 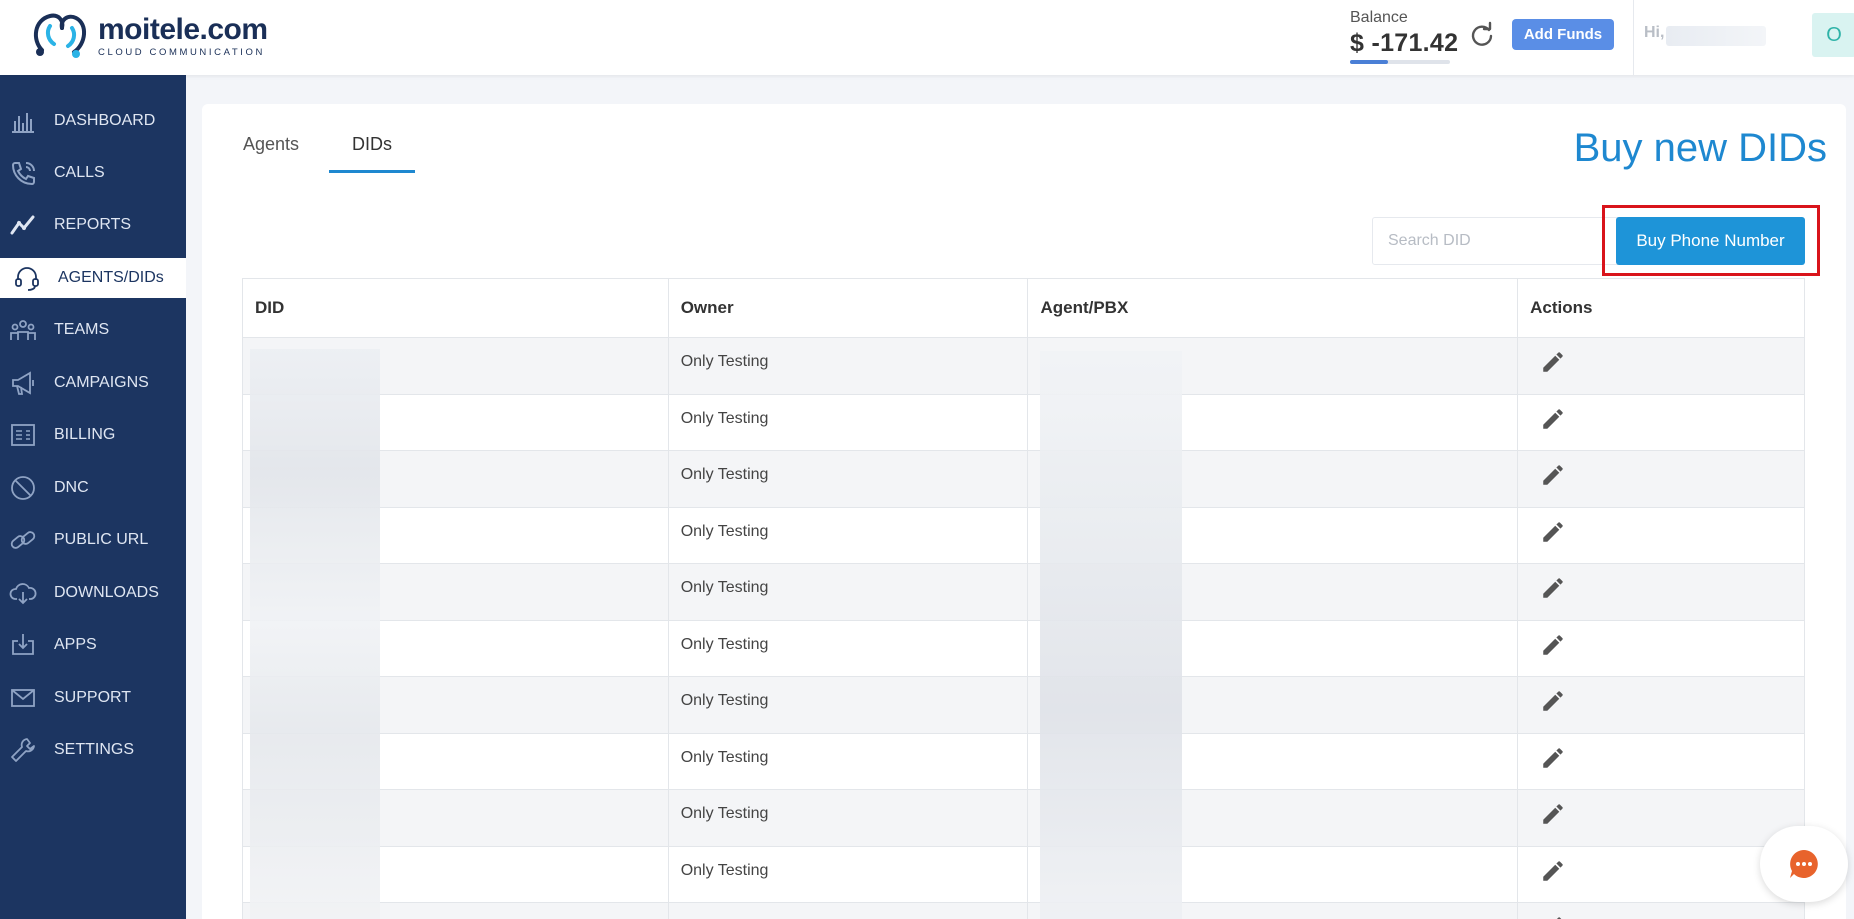 I want to click on sidebar-item-label: DNC, so click(x=71, y=487).